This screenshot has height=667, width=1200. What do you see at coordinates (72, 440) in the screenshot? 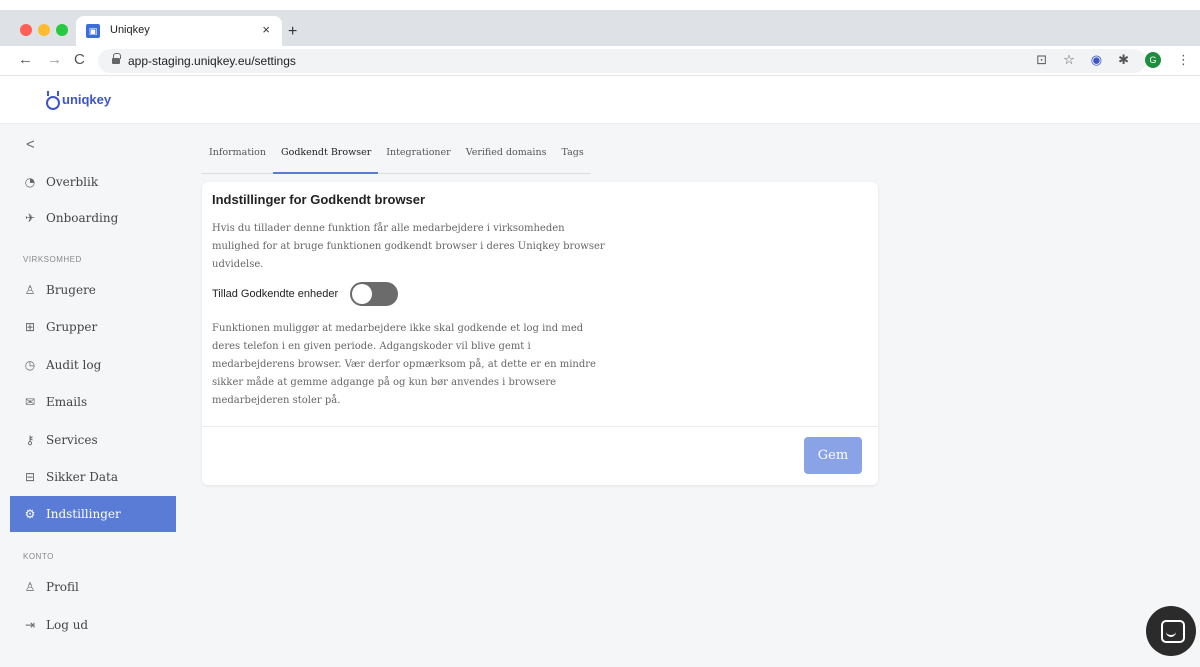
I see `sidebar-item-label: Services` at bounding box center [72, 440].